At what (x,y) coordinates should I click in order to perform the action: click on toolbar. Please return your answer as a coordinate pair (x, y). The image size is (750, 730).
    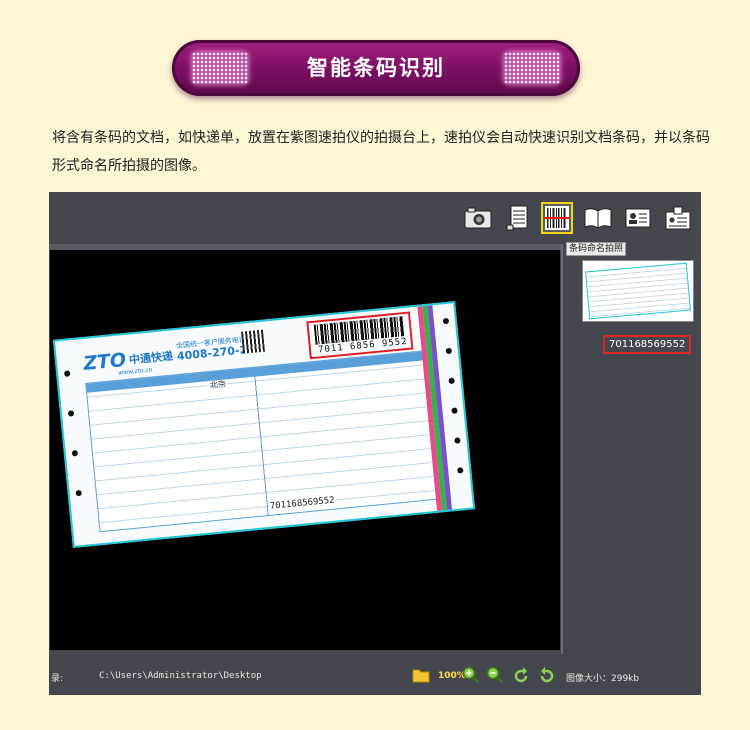
    Looking at the image, I should click on (375, 218).